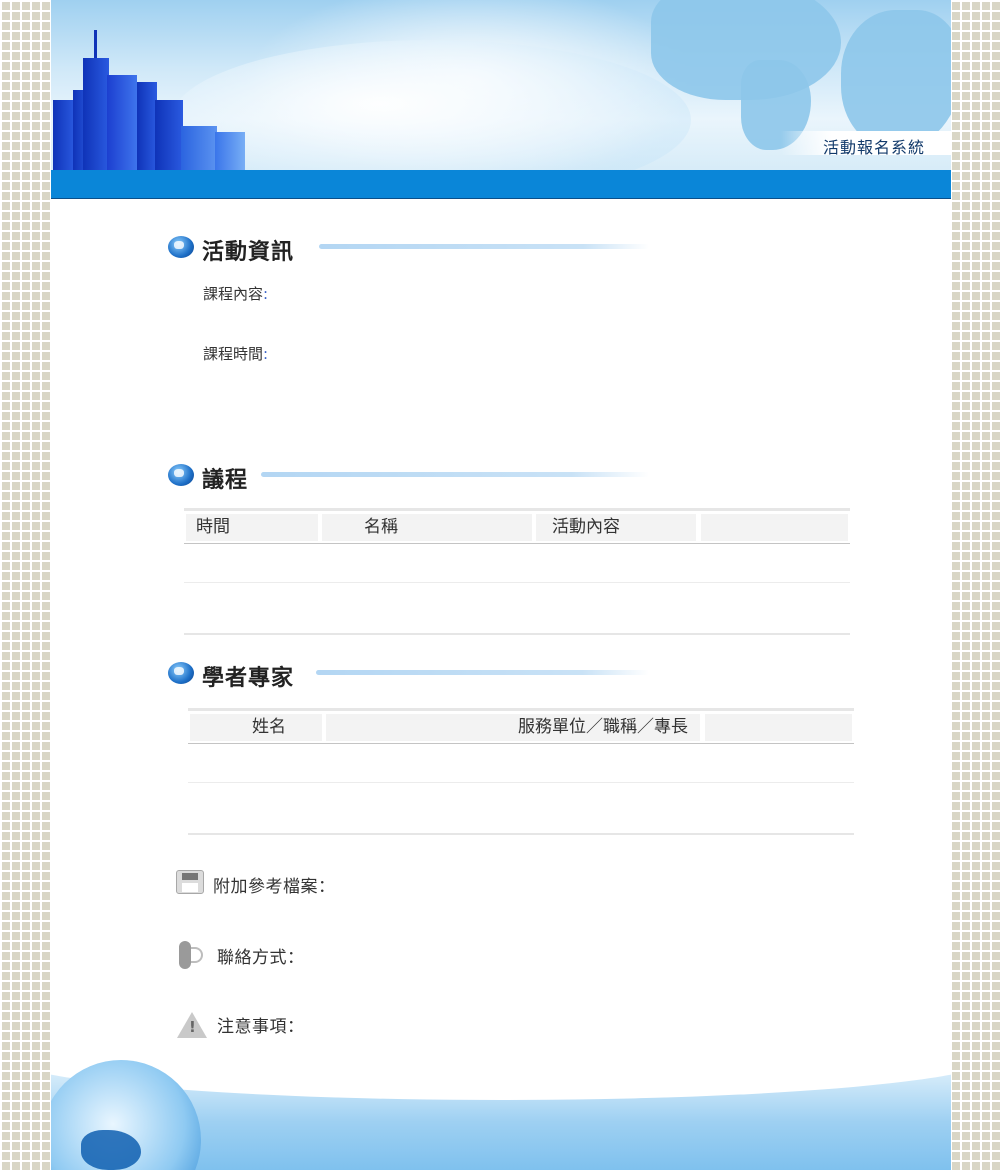 The image size is (1000, 1170). What do you see at coordinates (616, 527) in the screenshot?
I see `column-header-activity-content: 活動內容` at bounding box center [616, 527].